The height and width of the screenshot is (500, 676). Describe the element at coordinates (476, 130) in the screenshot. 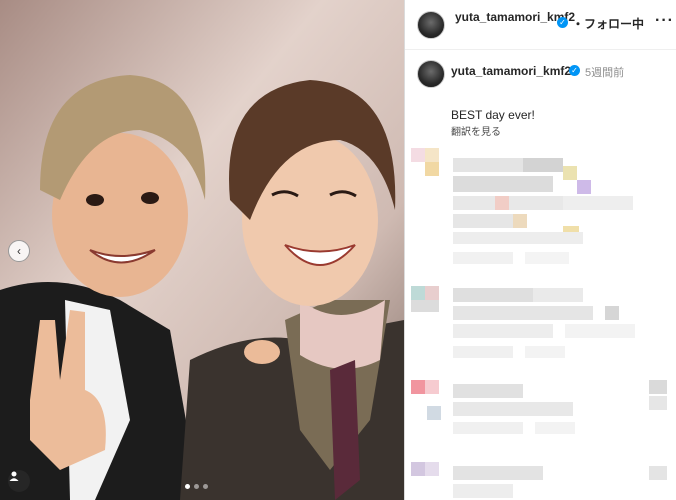

I see `see-translation-link: 翻訳を見る` at that location.